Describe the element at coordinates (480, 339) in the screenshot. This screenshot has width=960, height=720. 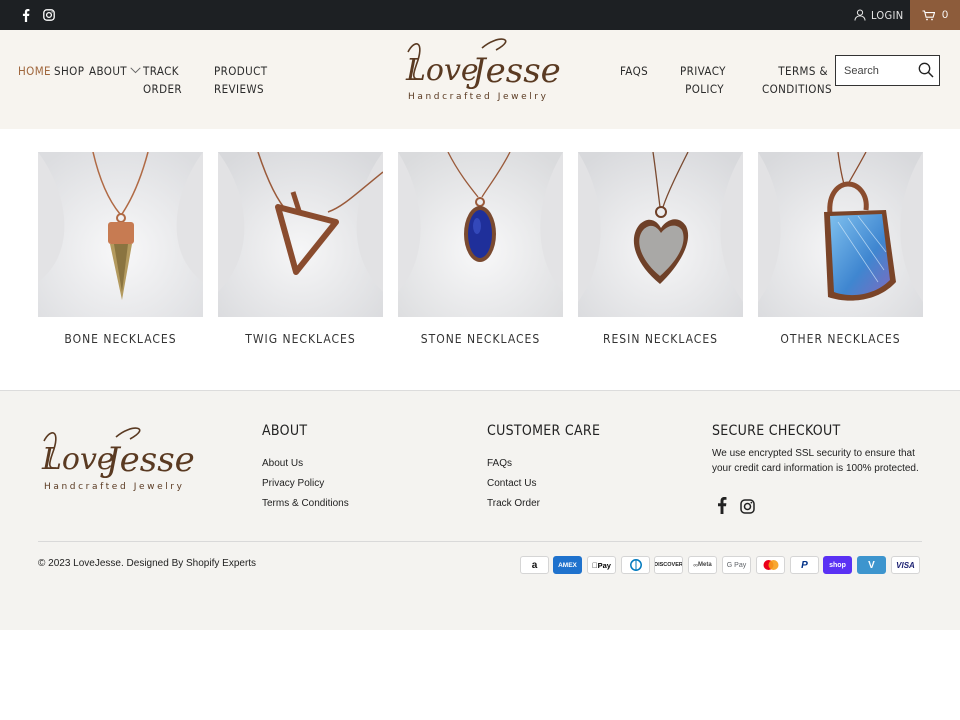
I see `product-label: STONE NECKLACES` at that location.